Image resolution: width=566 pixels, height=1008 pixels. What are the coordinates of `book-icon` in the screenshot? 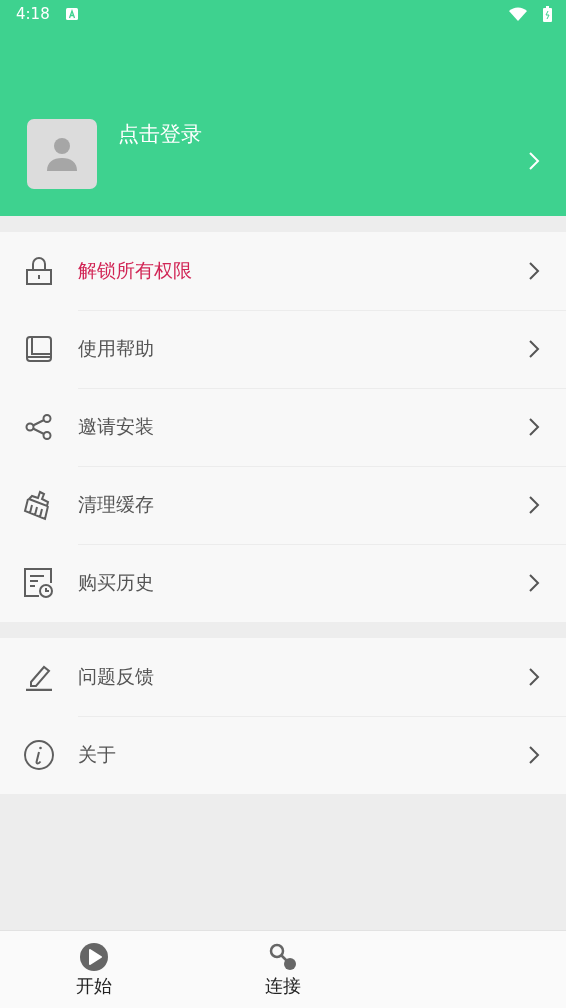 It's located at (39, 349).